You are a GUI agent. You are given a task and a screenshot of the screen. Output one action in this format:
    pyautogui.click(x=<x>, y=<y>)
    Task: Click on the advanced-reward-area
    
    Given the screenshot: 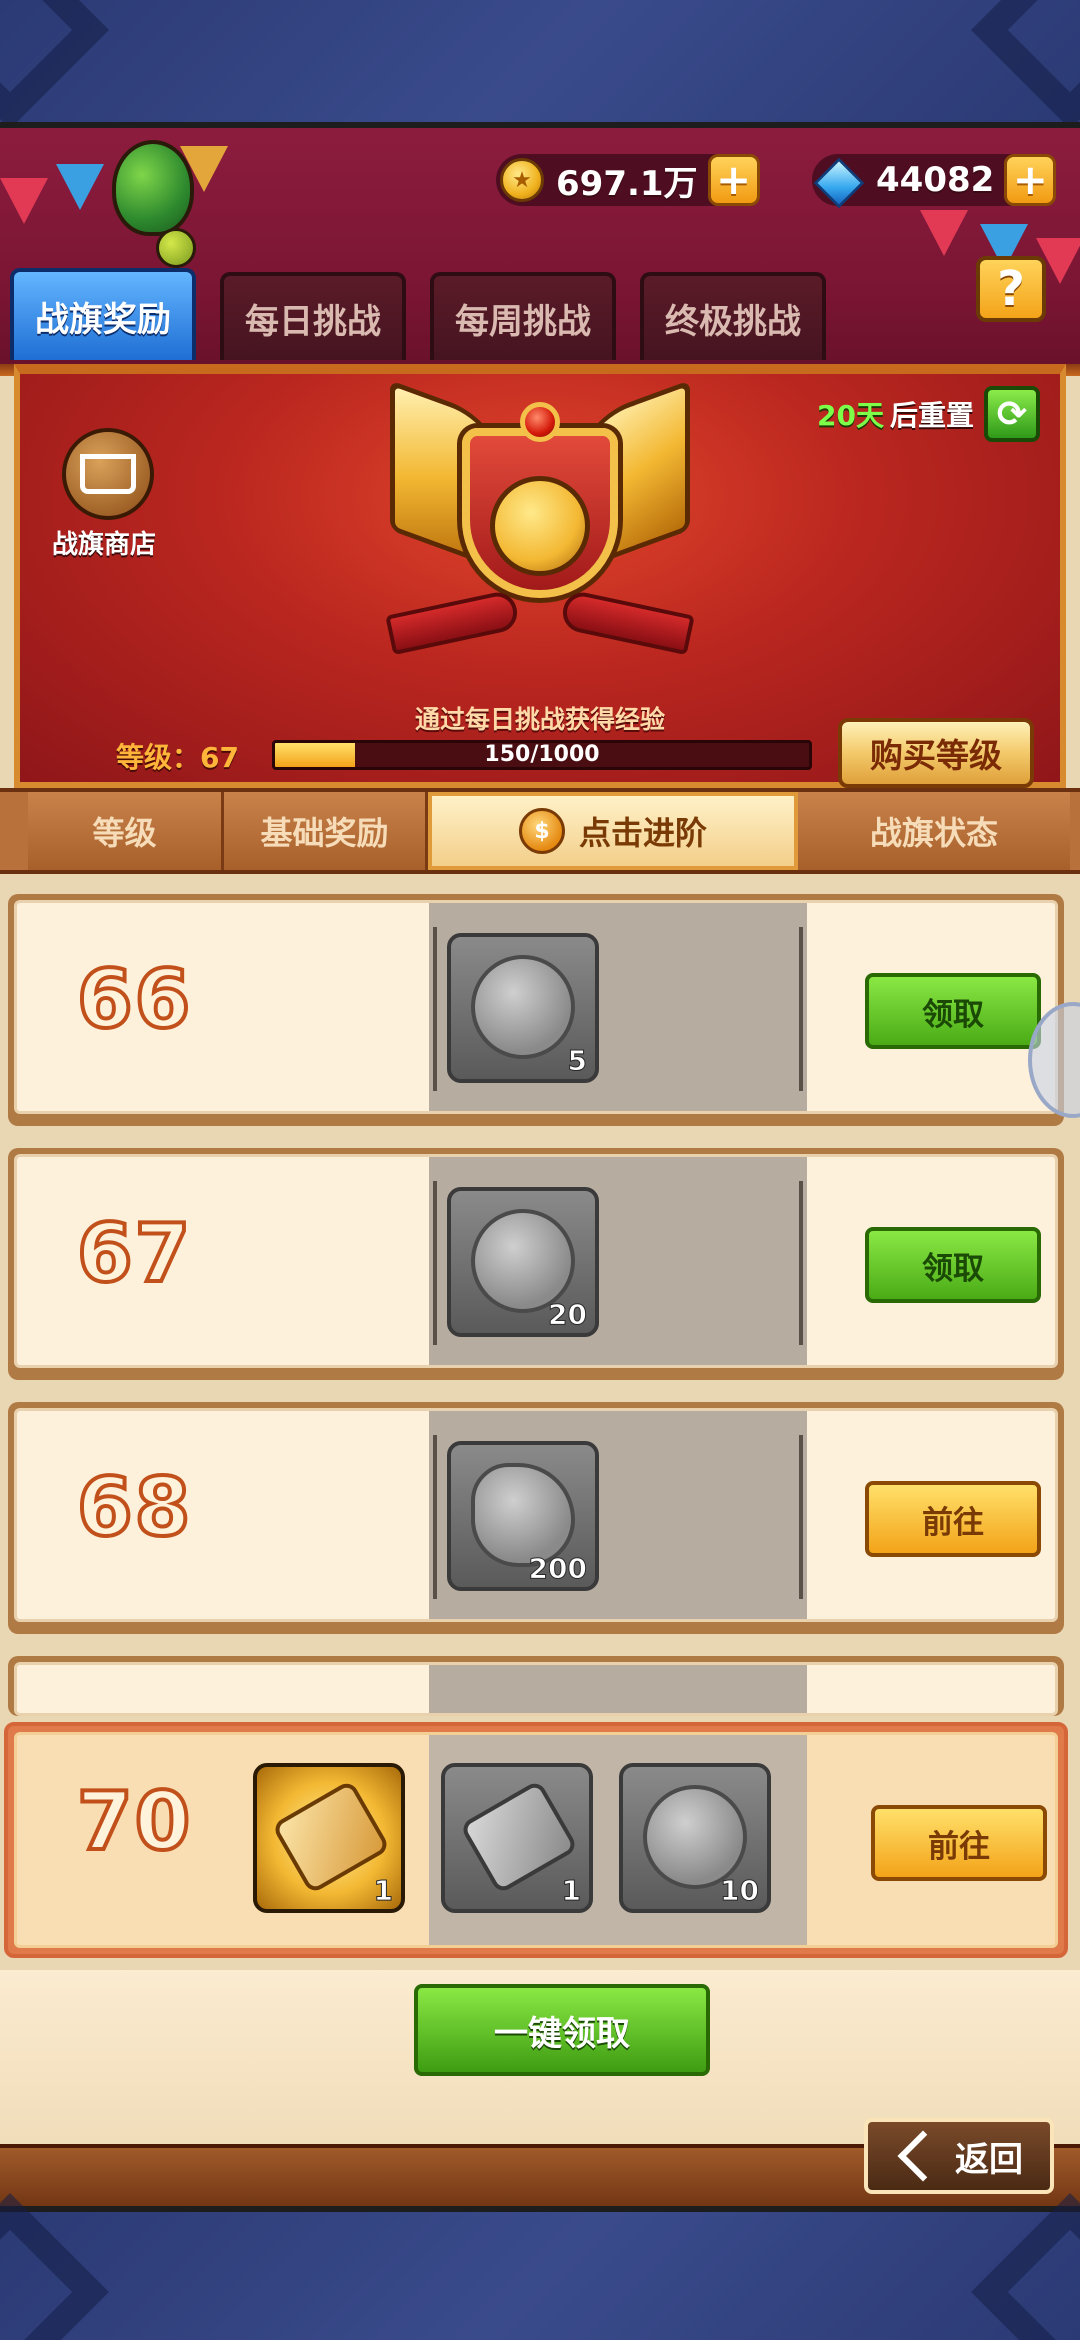 What is the action you would take?
    pyautogui.click(x=618, y=1689)
    